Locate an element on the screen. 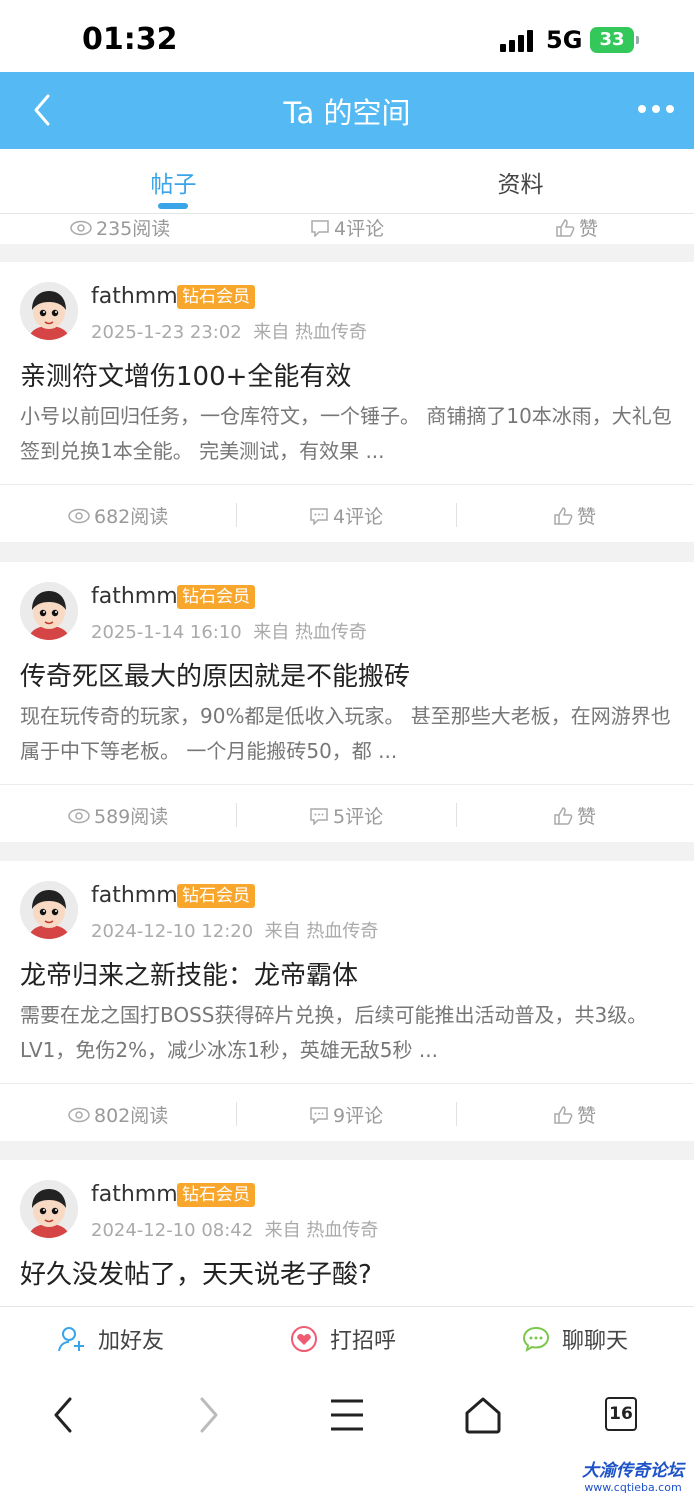 The width and height of the screenshot is (694, 1500). add-friend-button: 加好友 is located at coordinates (111, 1339).